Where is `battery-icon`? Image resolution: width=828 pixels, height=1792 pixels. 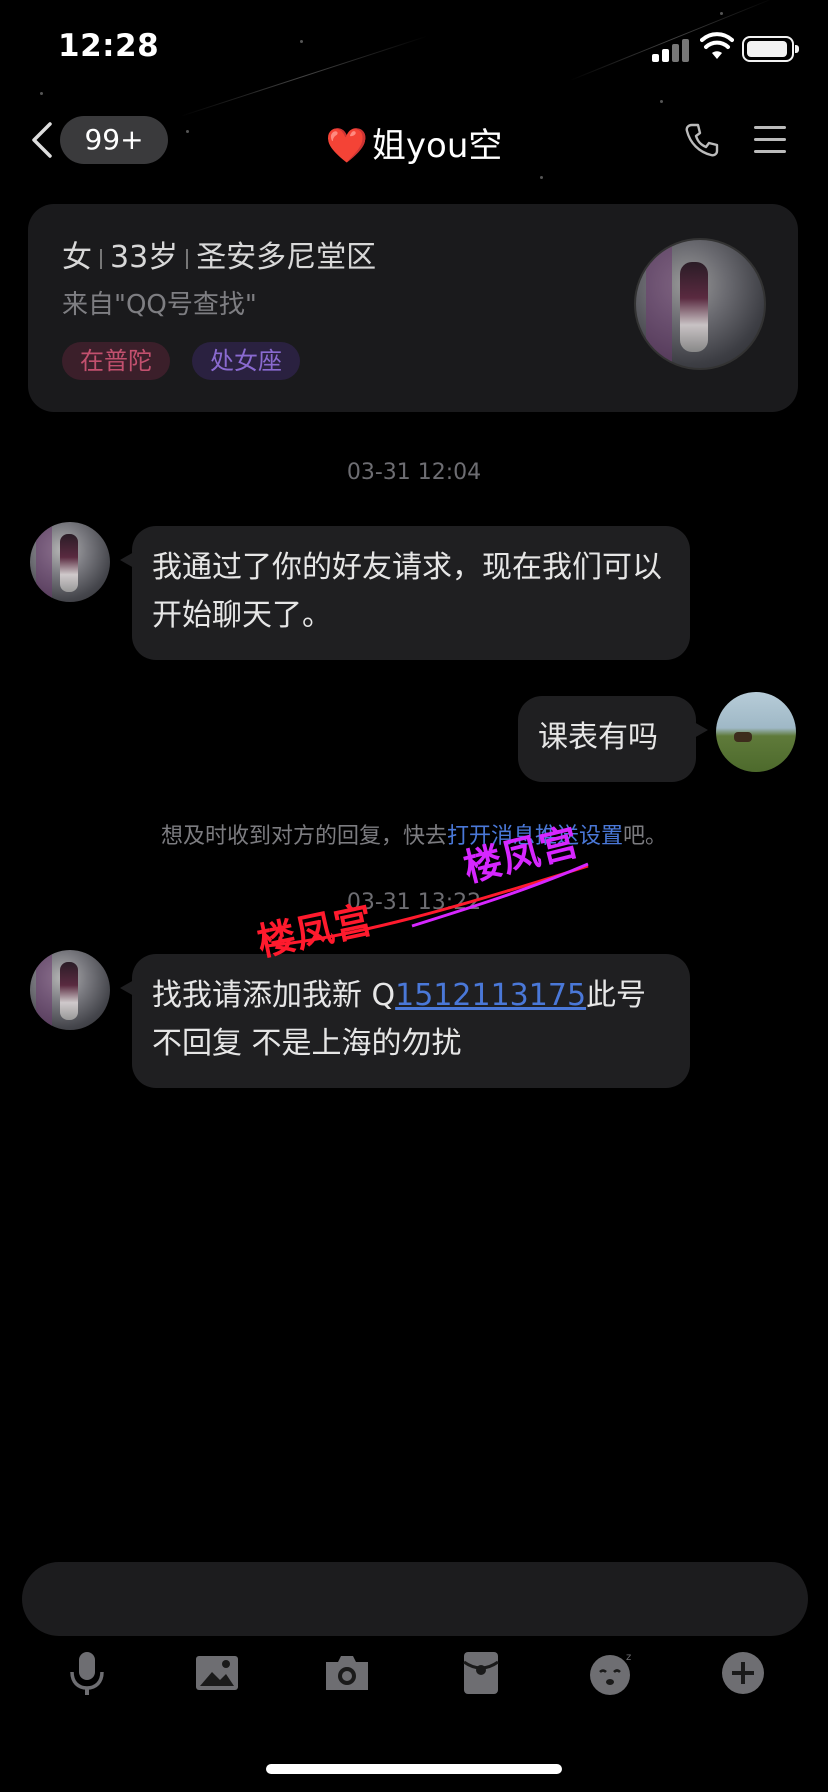 battery-icon is located at coordinates (770, 49).